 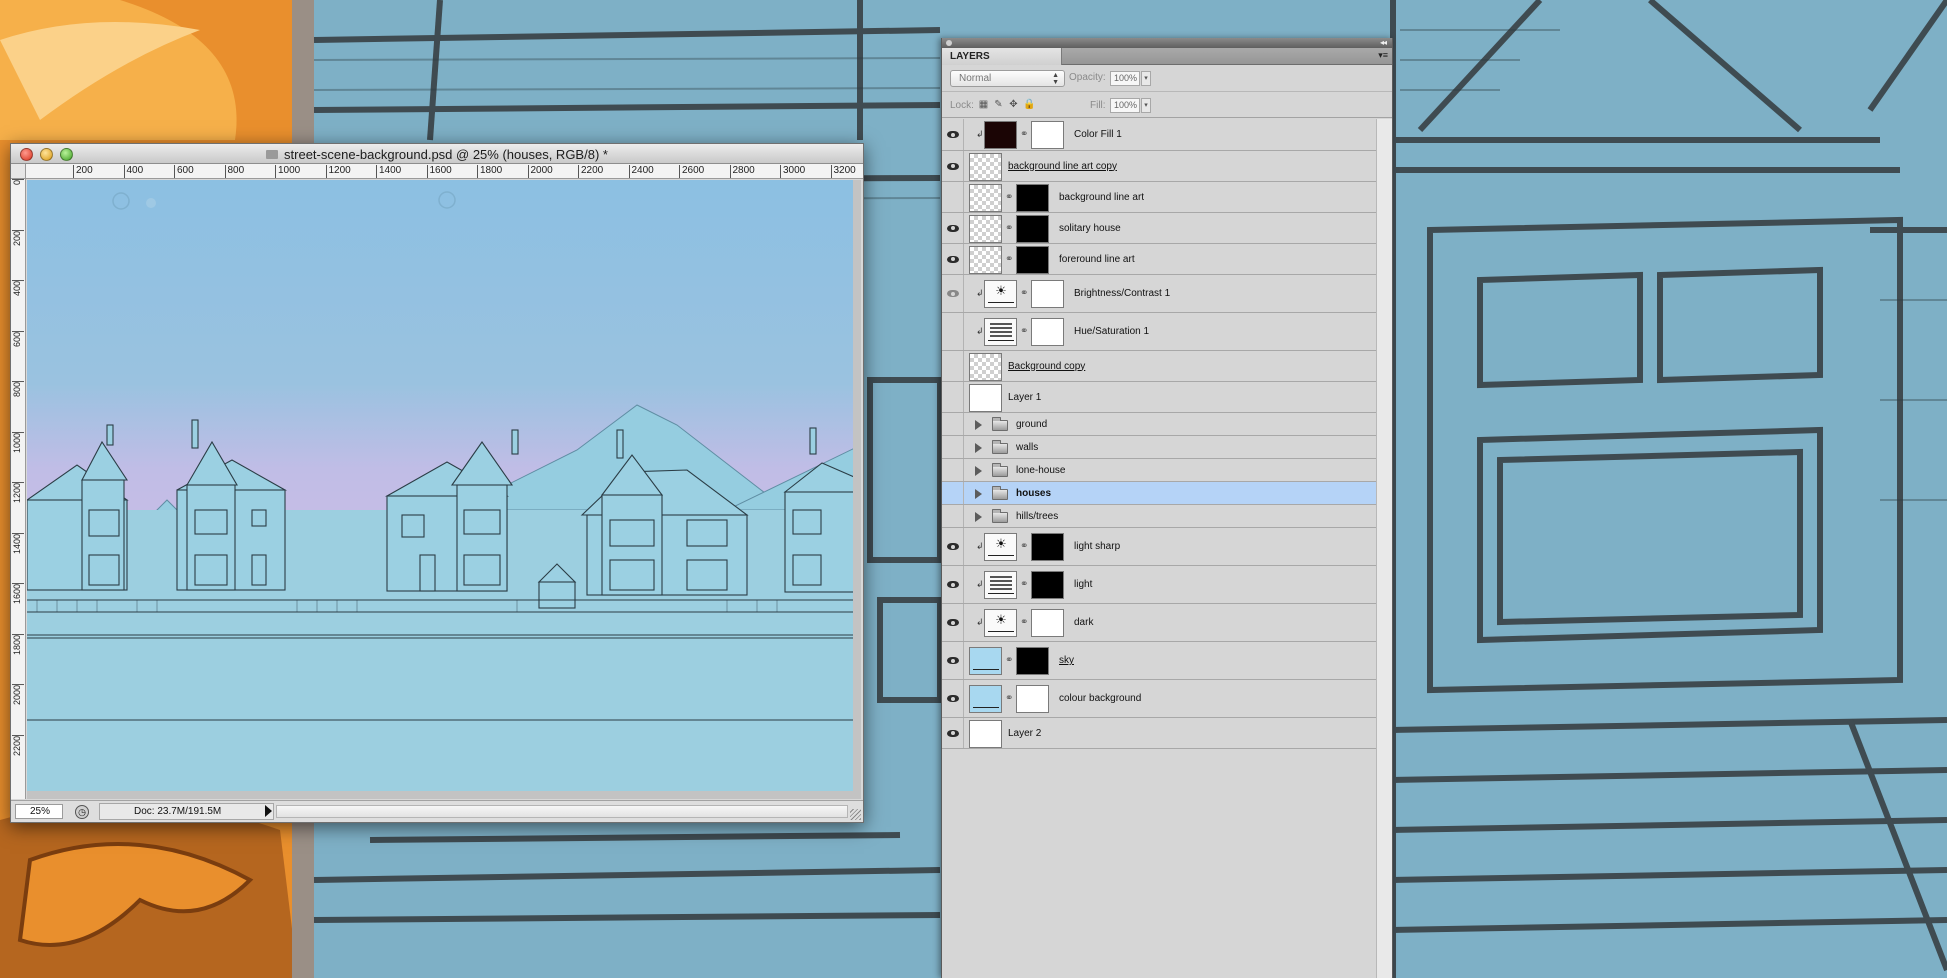 I want to click on layer-row: Layer 1, so click(x=1159, y=397).